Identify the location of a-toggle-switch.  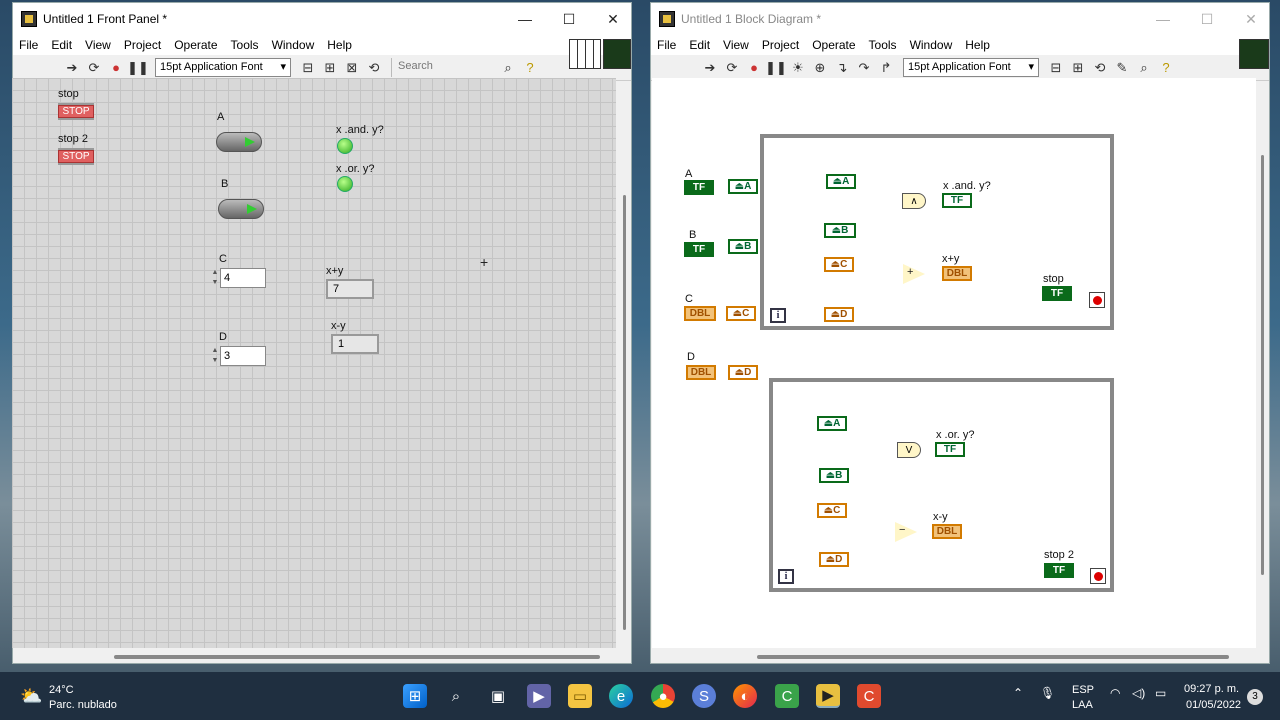
(239, 142).